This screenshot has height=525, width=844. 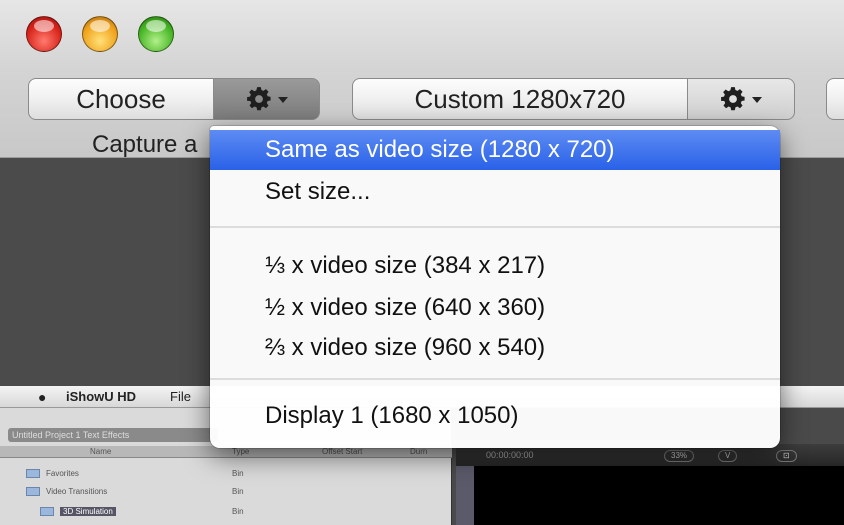 I want to click on menu-item-display-1: Display 1 (1680 x 1050), so click(x=495, y=416).